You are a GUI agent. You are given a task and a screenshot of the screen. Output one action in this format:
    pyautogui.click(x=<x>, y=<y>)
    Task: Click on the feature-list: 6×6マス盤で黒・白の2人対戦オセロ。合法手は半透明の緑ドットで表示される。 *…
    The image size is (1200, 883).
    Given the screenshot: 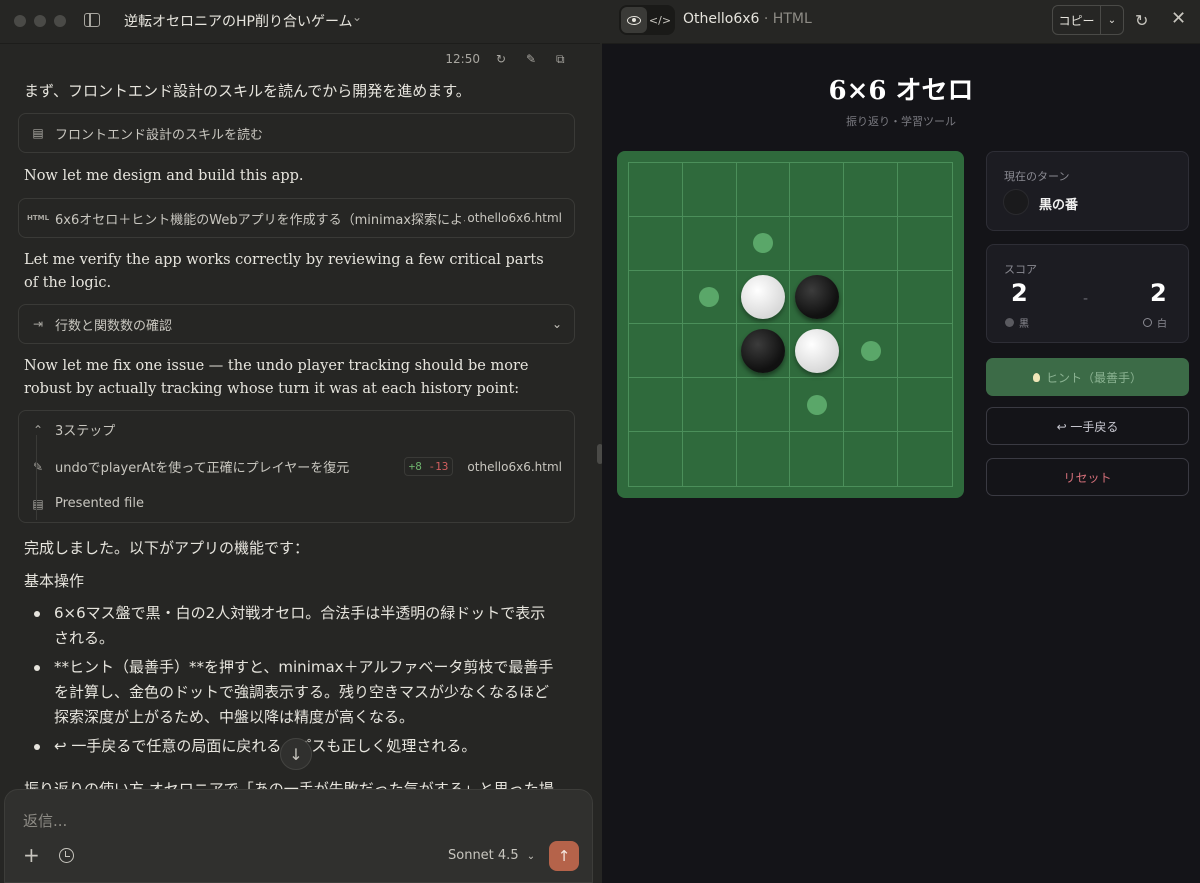 What is the action you would take?
    pyautogui.click(x=289, y=680)
    